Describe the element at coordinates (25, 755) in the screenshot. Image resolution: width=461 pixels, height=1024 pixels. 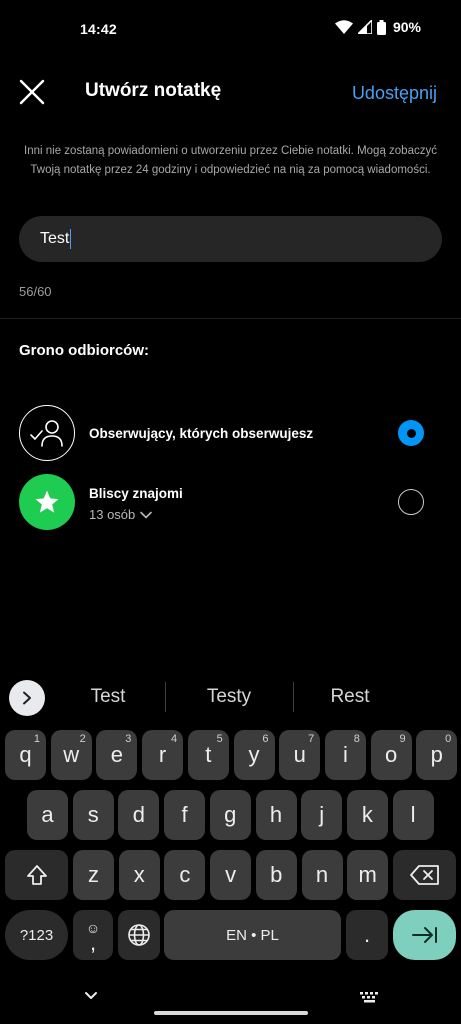
I see `key-q: q1` at that location.